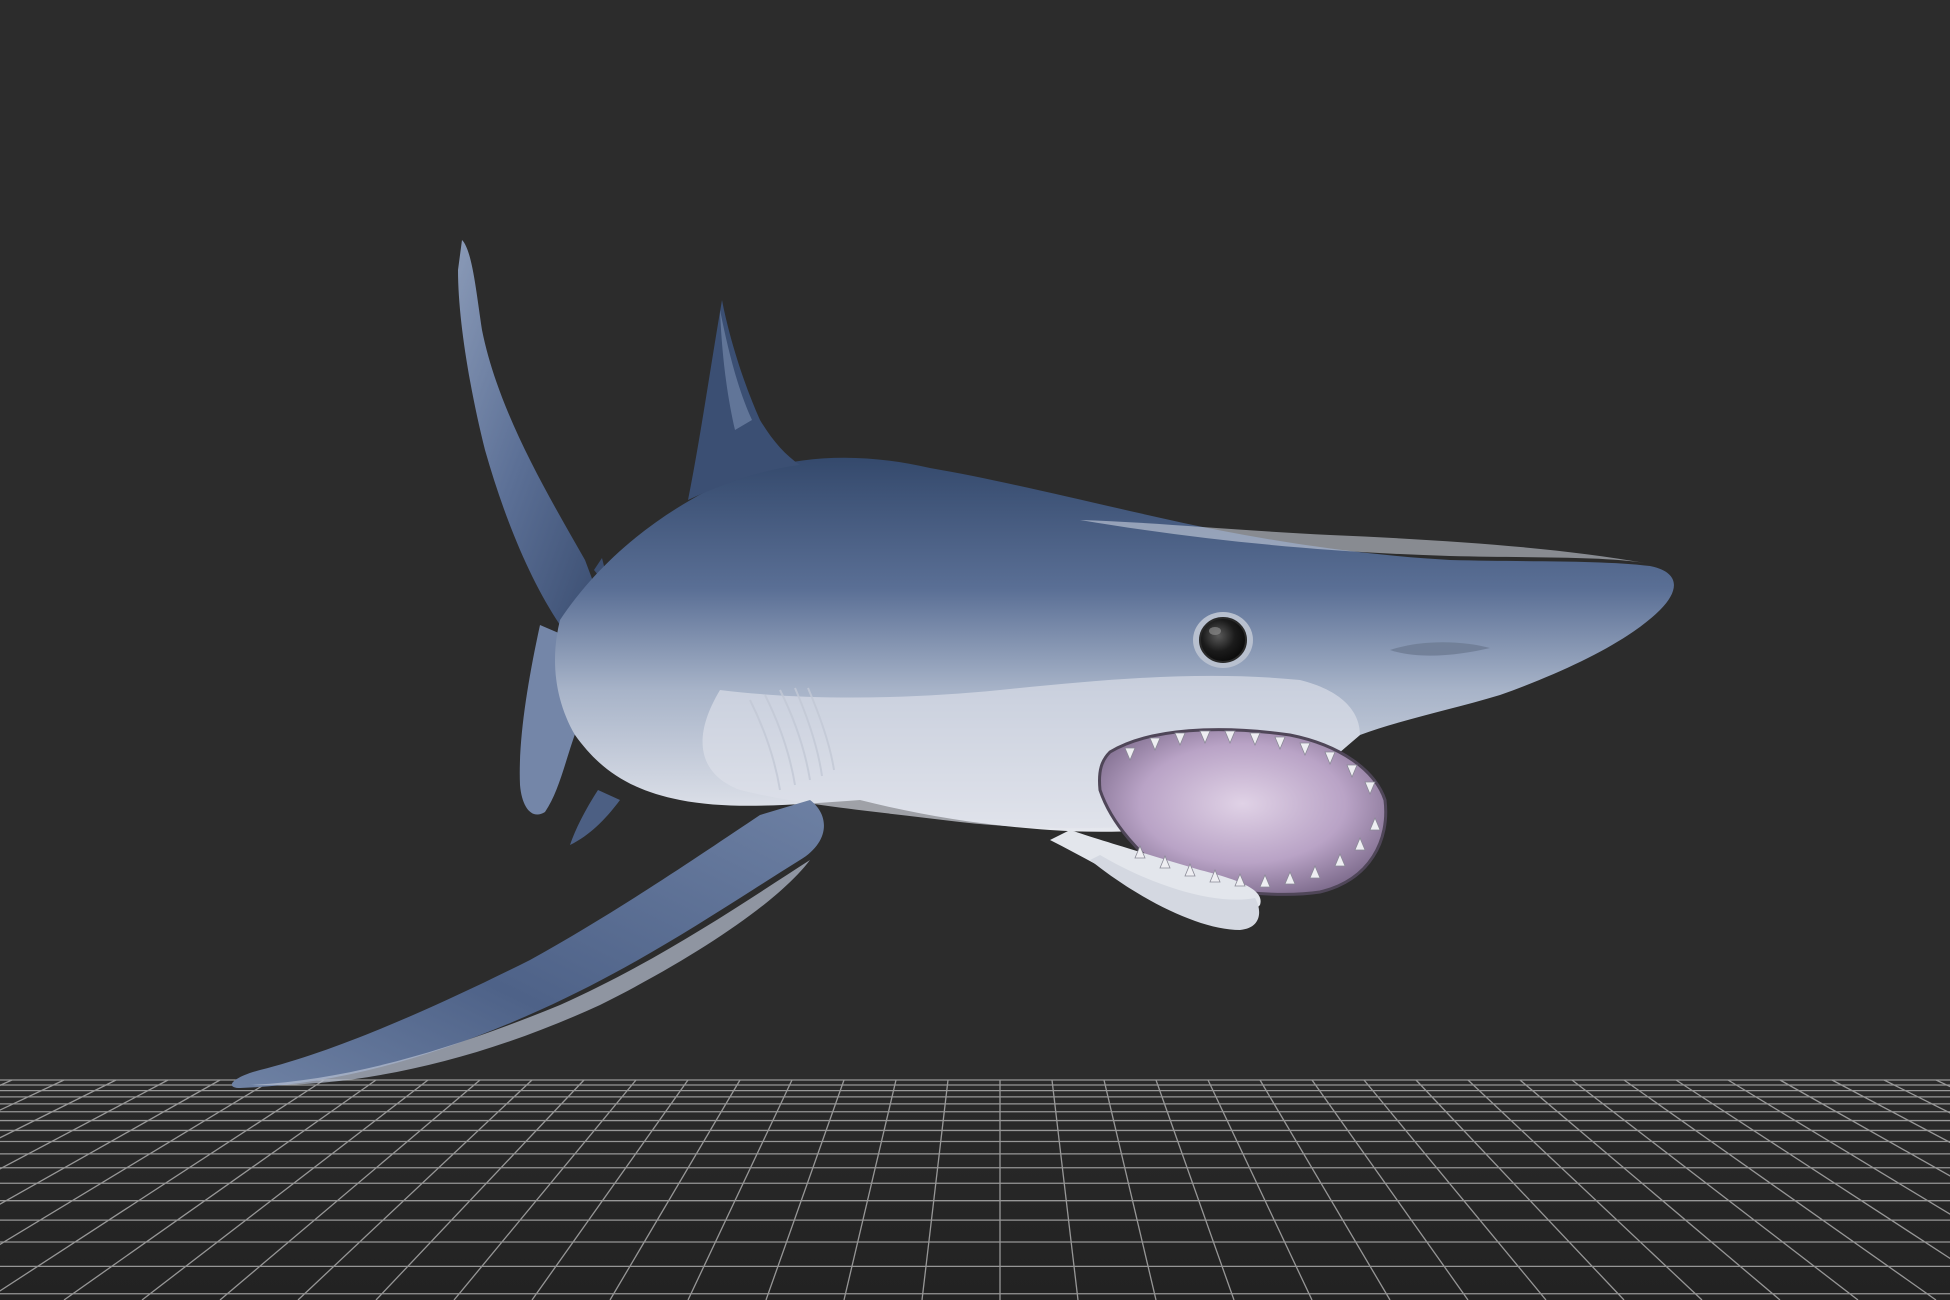 The height and width of the screenshot is (1300, 1950). I want to click on eye-ball, so click(1223, 640).